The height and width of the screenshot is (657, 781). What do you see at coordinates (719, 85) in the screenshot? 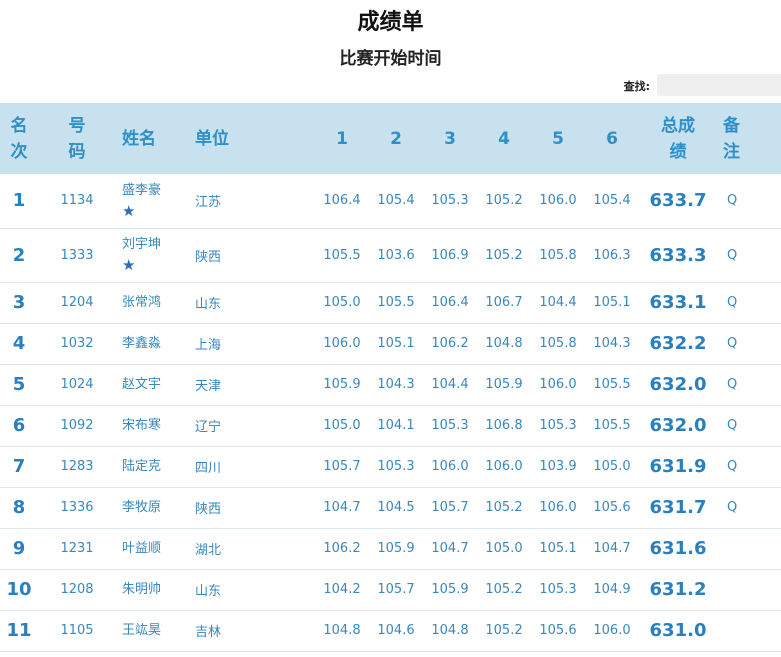
I see `search-input` at bounding box center [719, 85].